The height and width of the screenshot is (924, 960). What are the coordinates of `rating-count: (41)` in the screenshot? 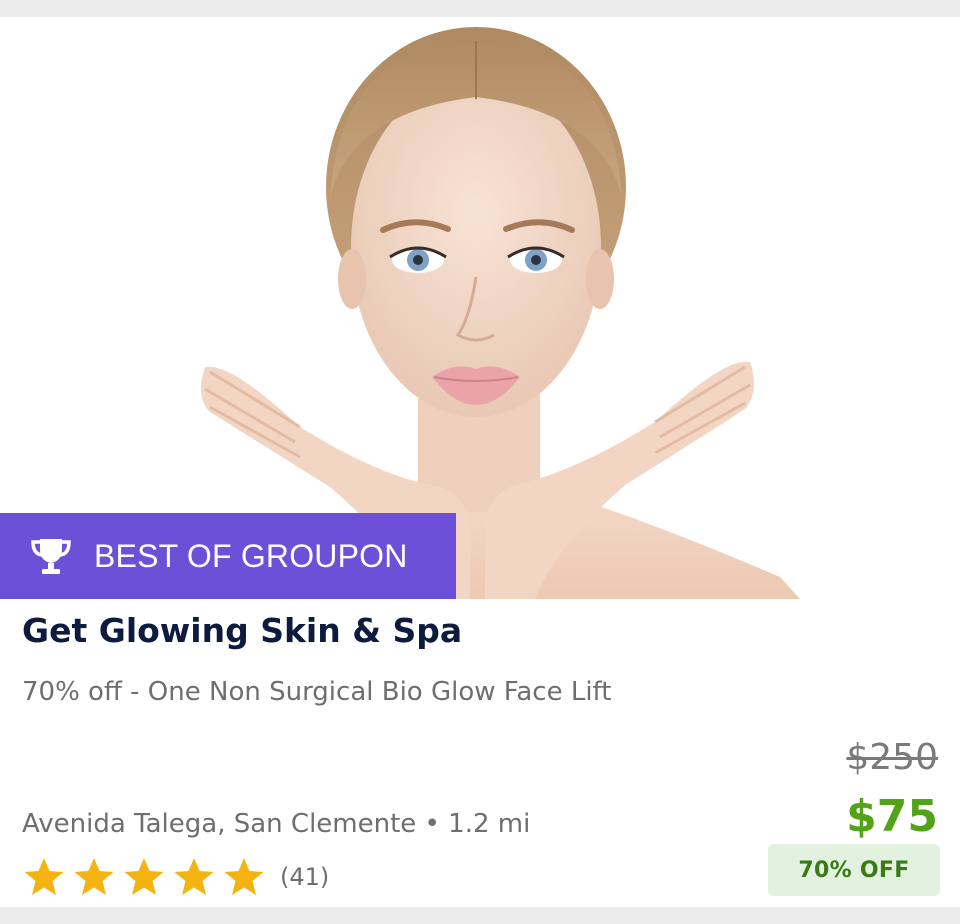 It's located at (305, 877).